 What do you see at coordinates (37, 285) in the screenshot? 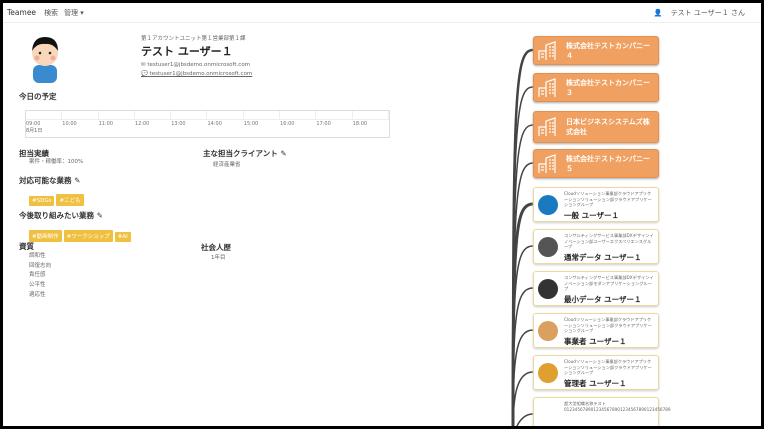
I see `trait-item: 公平性` at bounding box center [37, 285].